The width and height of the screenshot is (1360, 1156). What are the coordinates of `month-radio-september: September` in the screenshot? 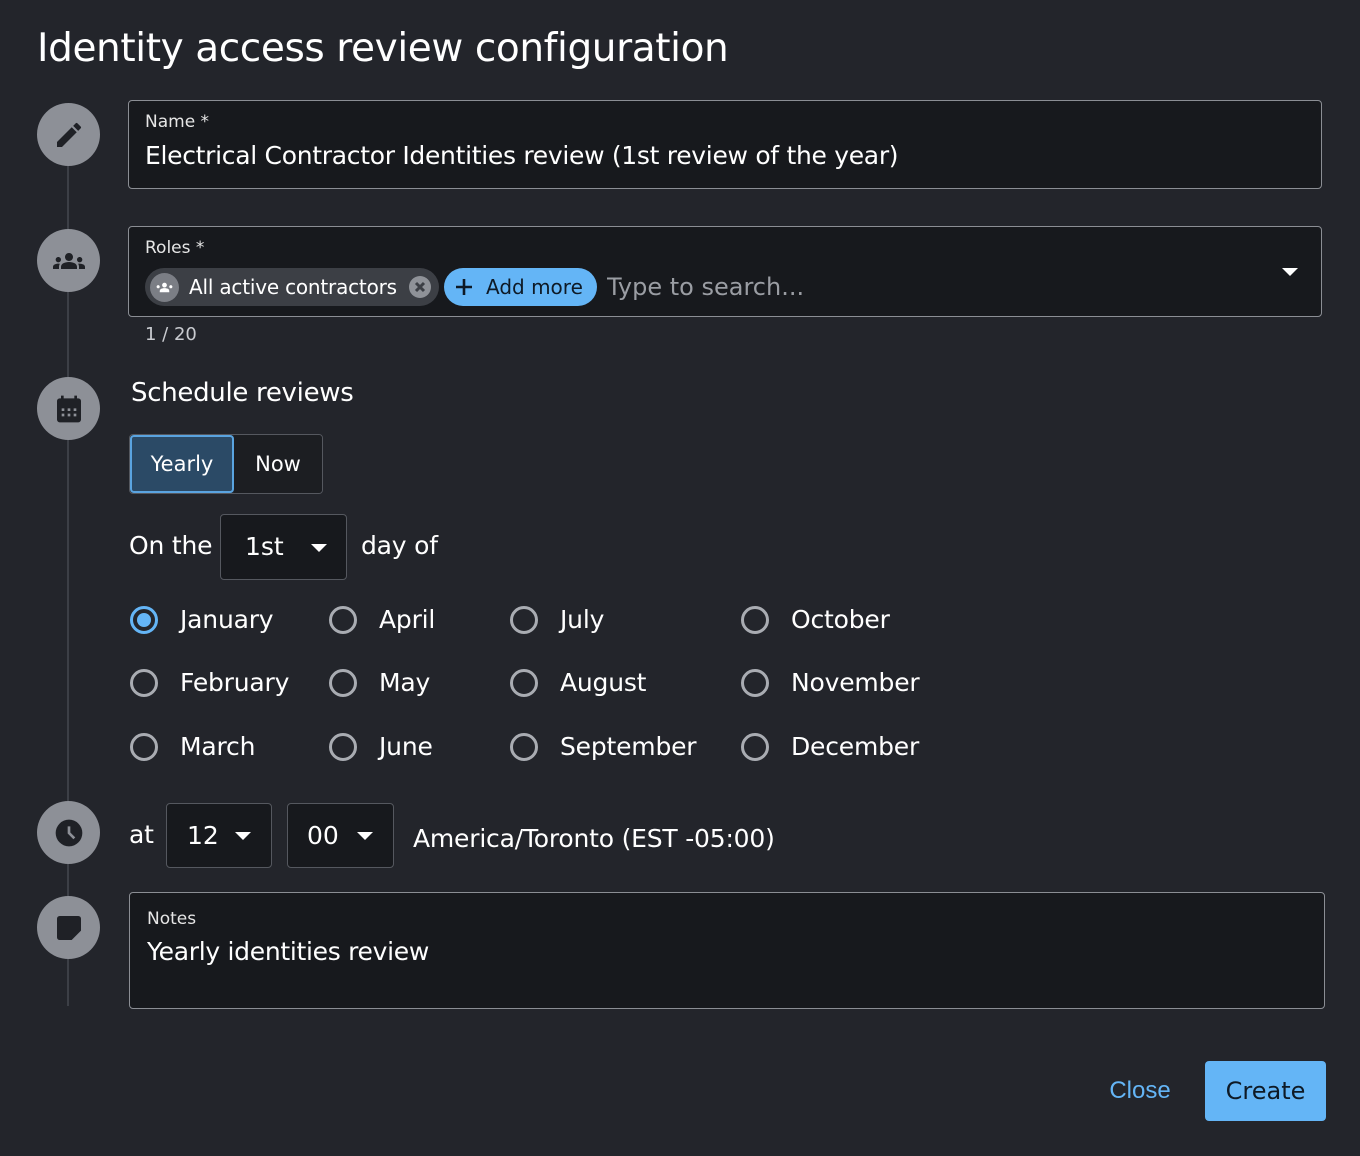 It's located at (603, 746).